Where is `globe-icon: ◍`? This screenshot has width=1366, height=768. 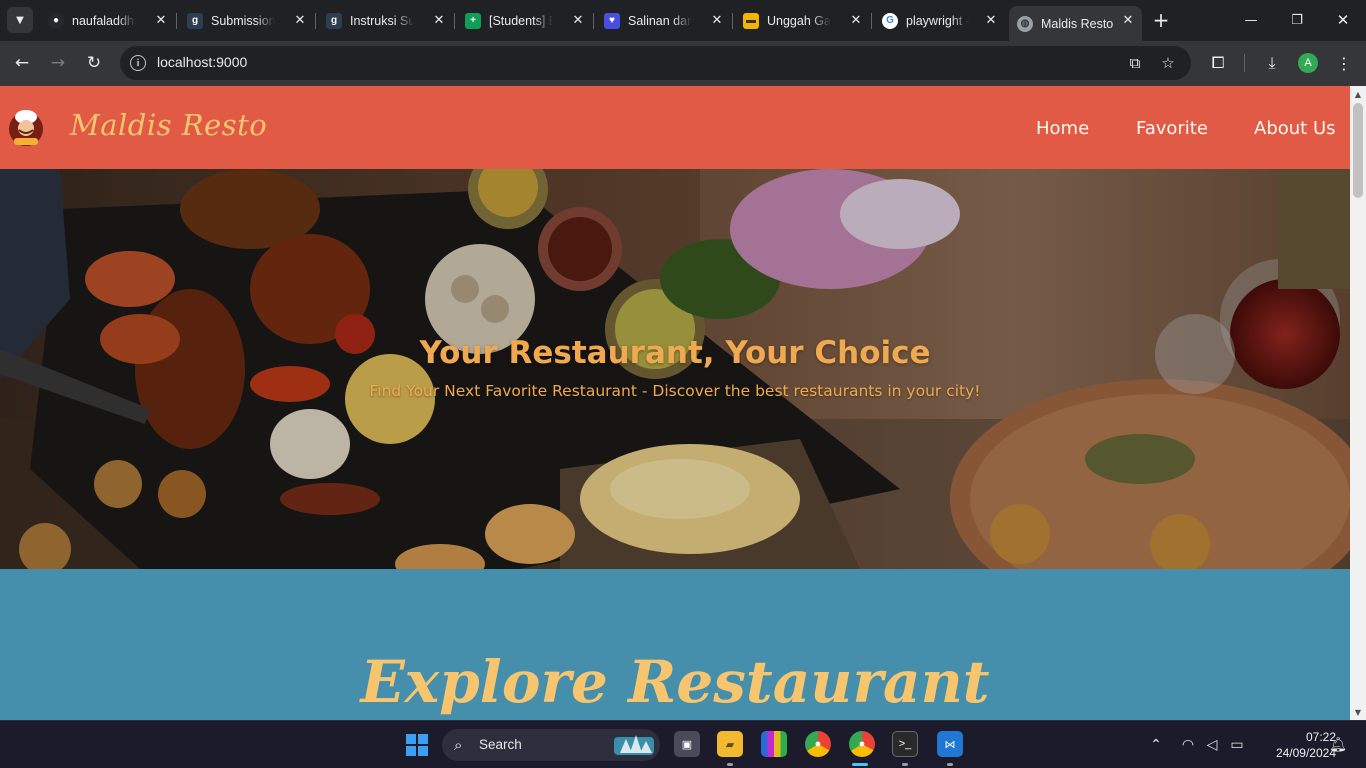
globe-icon: ◍ is located at coordinates (1025, 23).